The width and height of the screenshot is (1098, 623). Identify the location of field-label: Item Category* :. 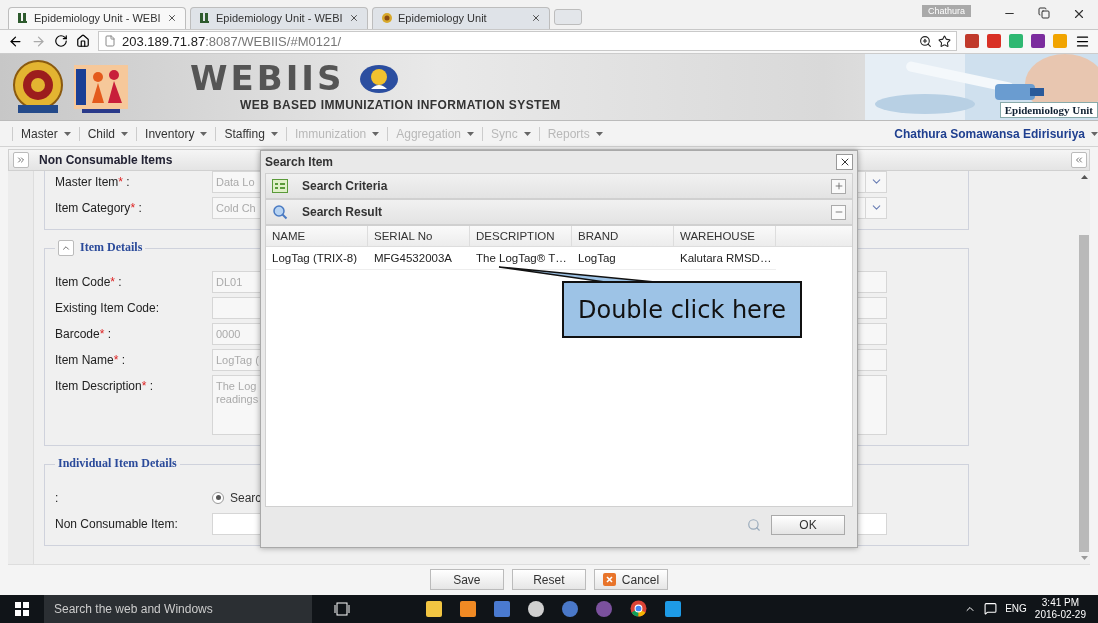
(99, 207).